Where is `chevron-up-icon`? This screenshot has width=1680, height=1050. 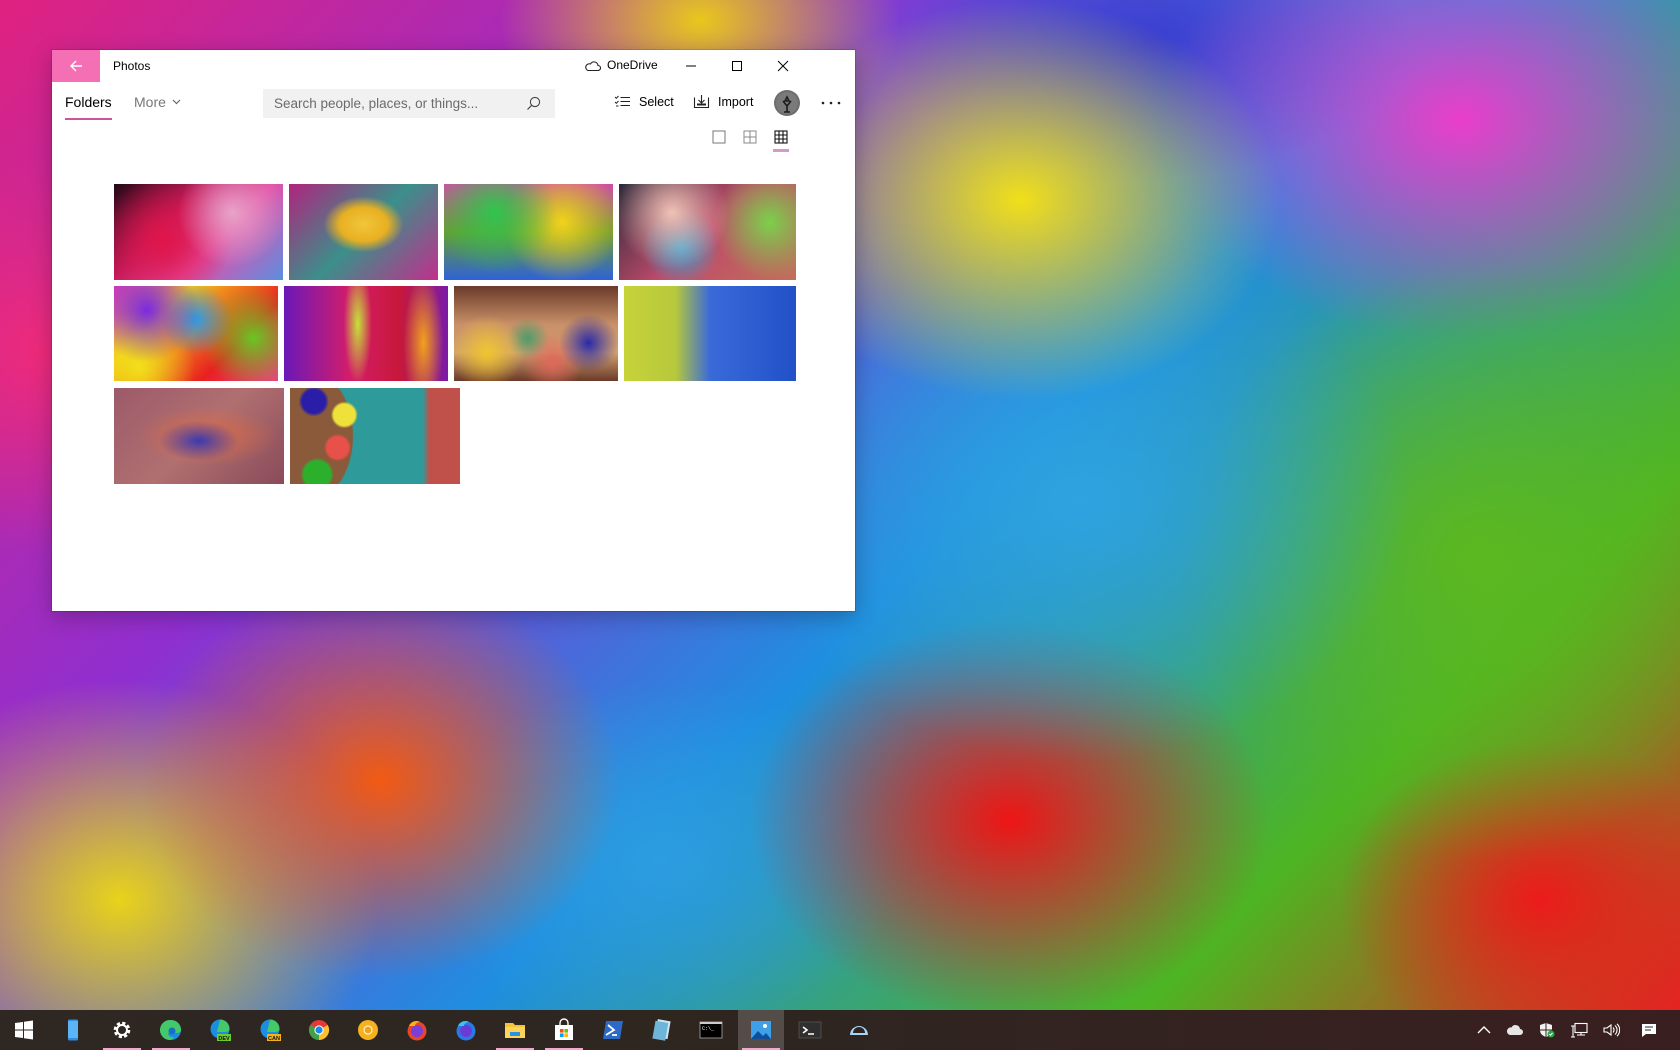 chevron-up-icon is located at coordinates (1484, 1030).